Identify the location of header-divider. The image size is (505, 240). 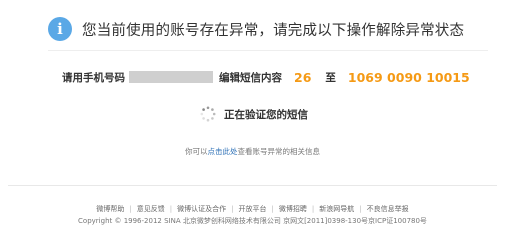
(268, 50).